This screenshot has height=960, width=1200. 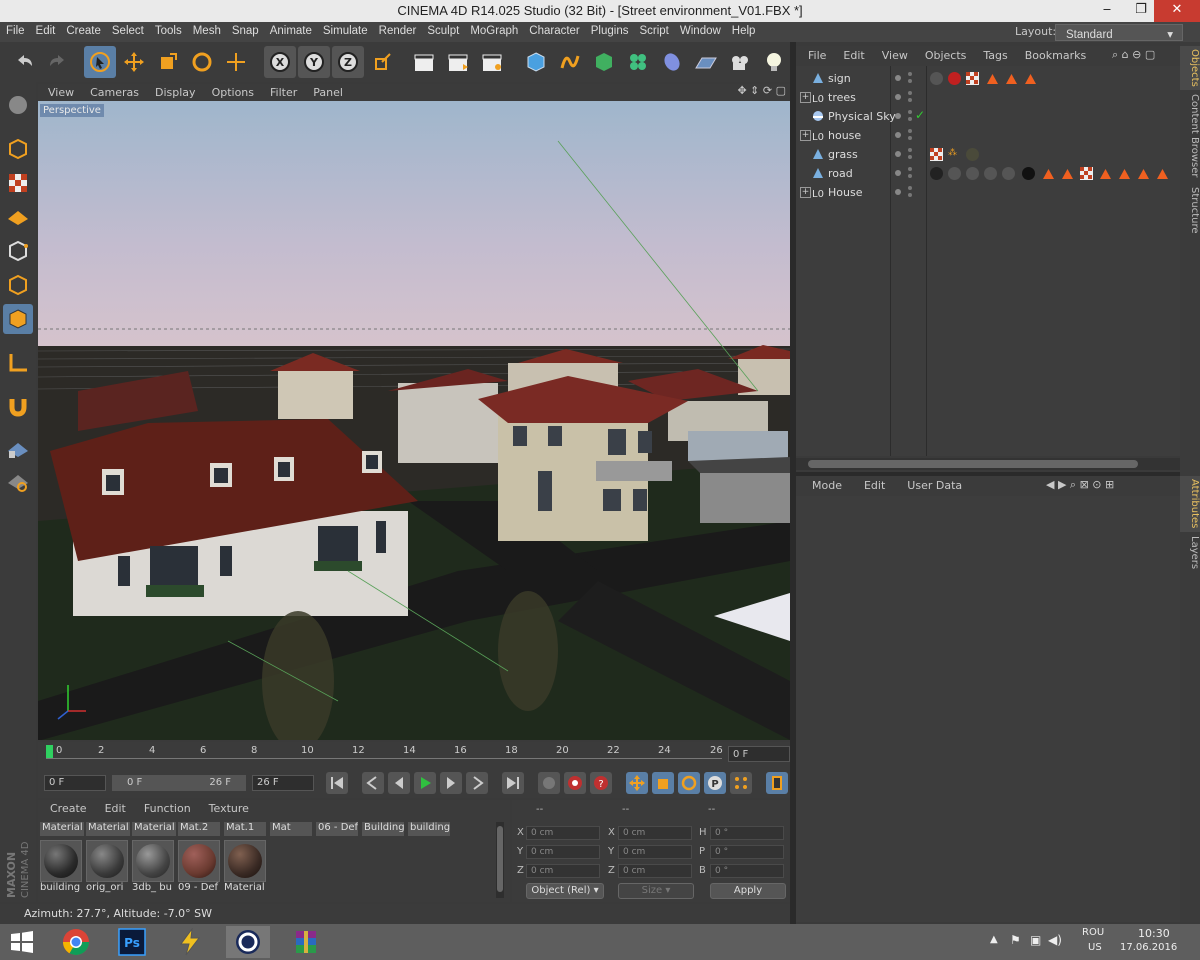 I want to click on go-to-start-button, so click(x=337, y=783).